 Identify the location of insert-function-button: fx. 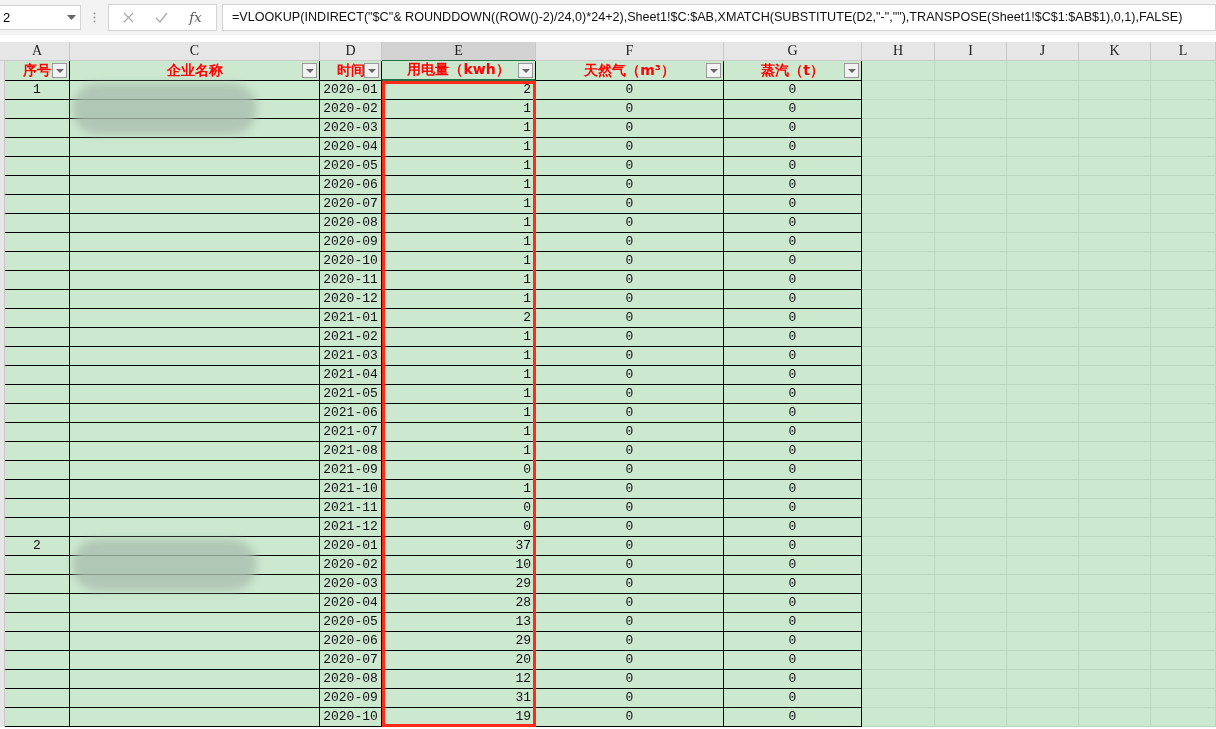
(195, 17).